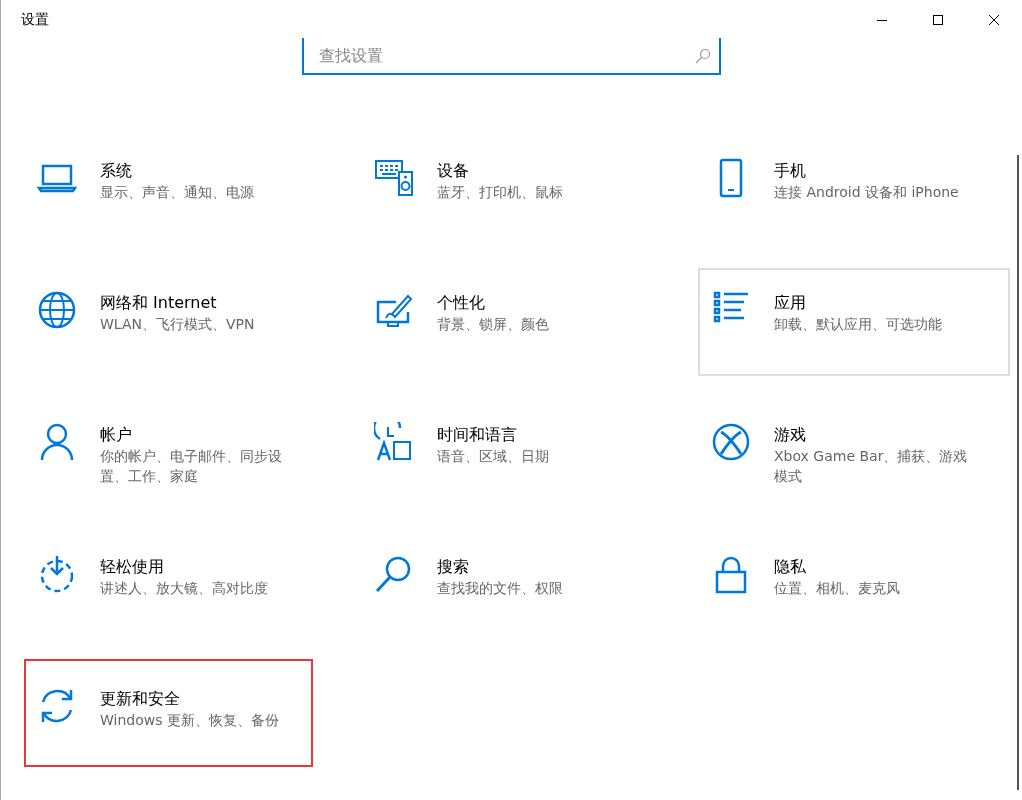  I want to click on settings-tile: 网络和 Internet WLAN、飞行模式、VPN, so click(180, 322).